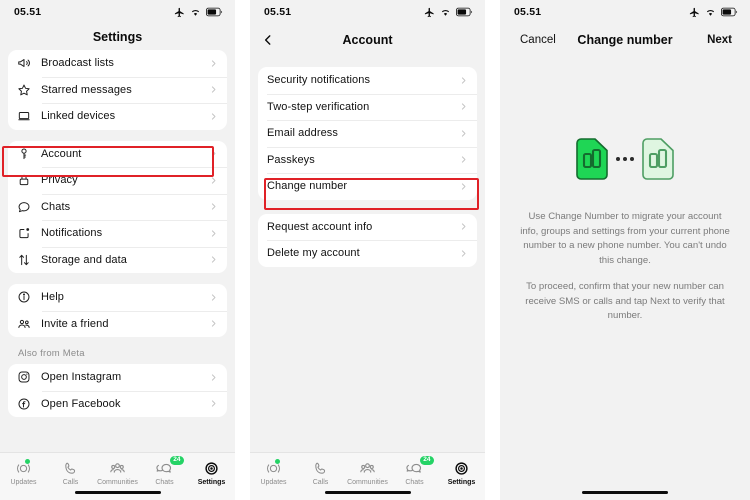 The width and height of the screenshot is (750, 500). What do you see at coordinates (23, 468) in the screenshot?
I see `updates-icon` at bounding box center [23, 468].